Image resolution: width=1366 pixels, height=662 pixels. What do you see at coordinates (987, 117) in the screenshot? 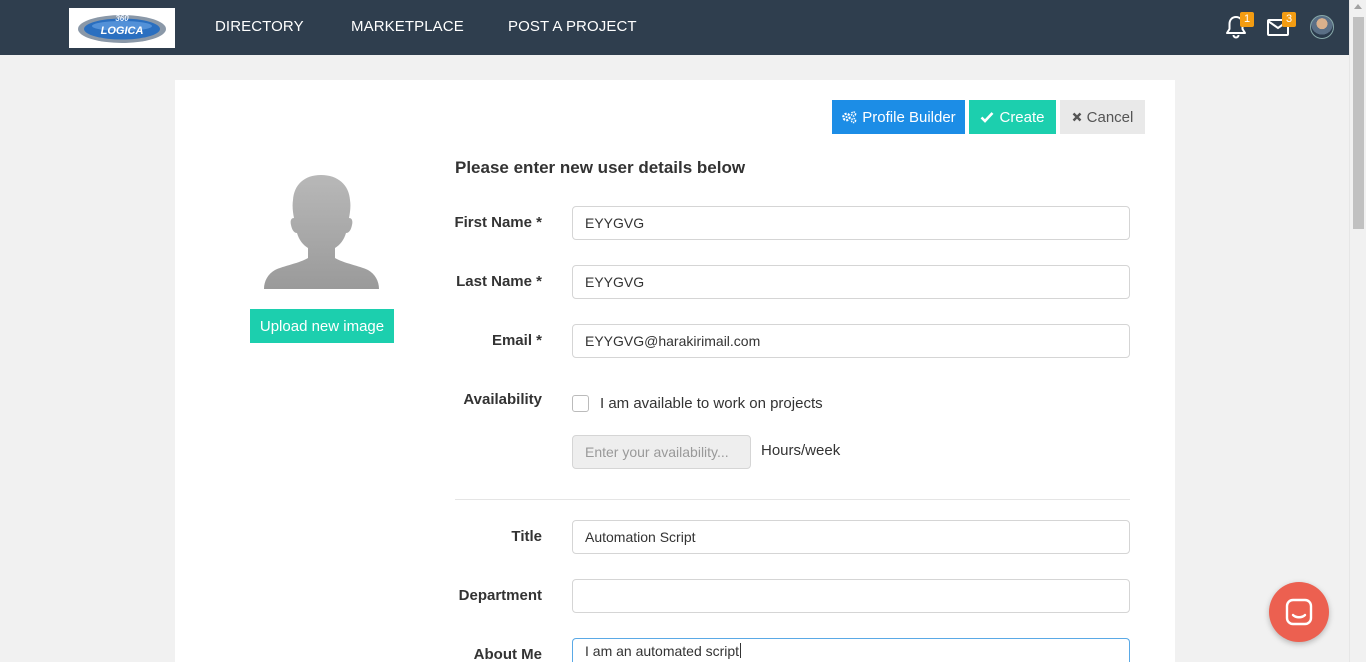
I see `check-icon` at bounding box center [987, 117].